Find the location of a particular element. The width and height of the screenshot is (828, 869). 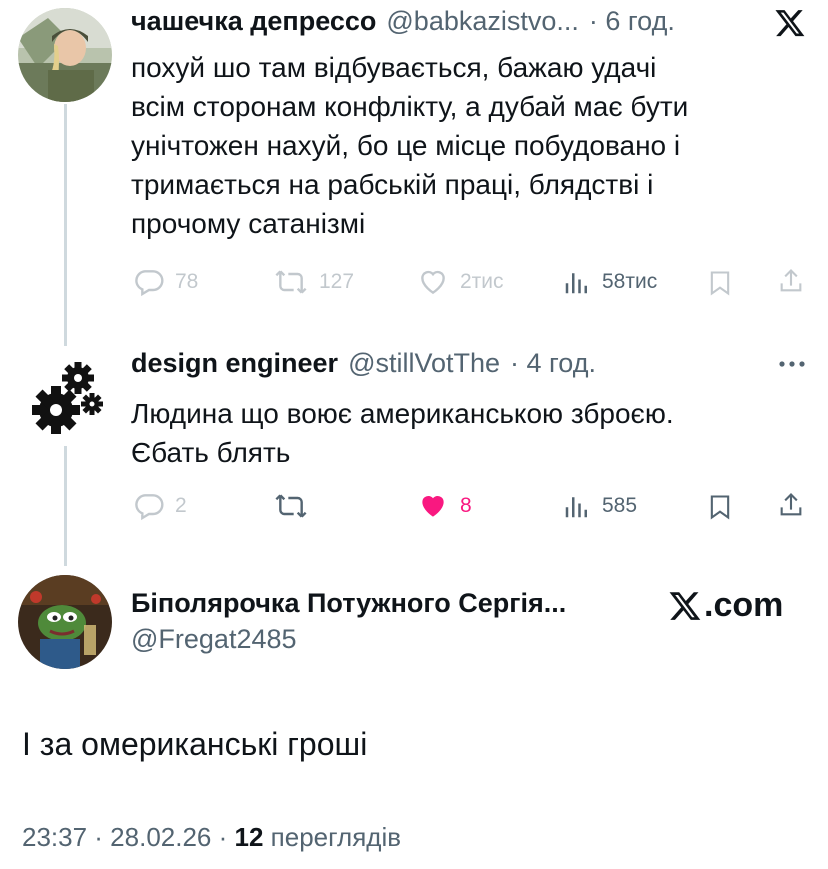

post-timestamp: 23:37 · 28.02.26 · is located at coordinates (124, 837).